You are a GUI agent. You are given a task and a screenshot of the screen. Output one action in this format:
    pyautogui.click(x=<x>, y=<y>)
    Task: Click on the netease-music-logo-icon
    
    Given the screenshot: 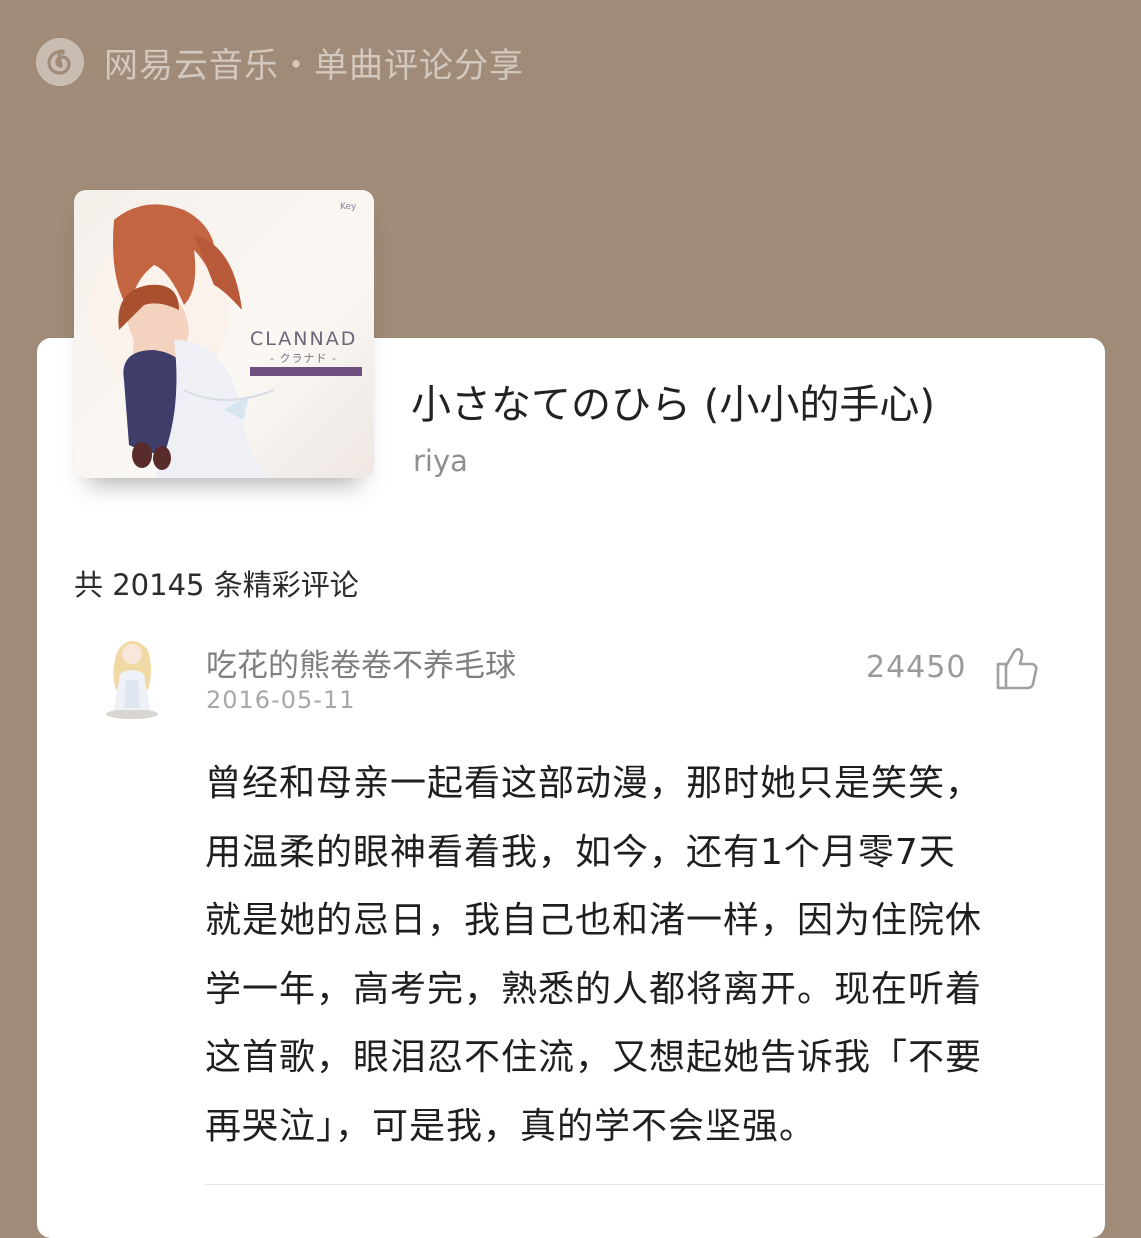 What is the action you would take?
    pyautogui.click(x=60, y=62)
    